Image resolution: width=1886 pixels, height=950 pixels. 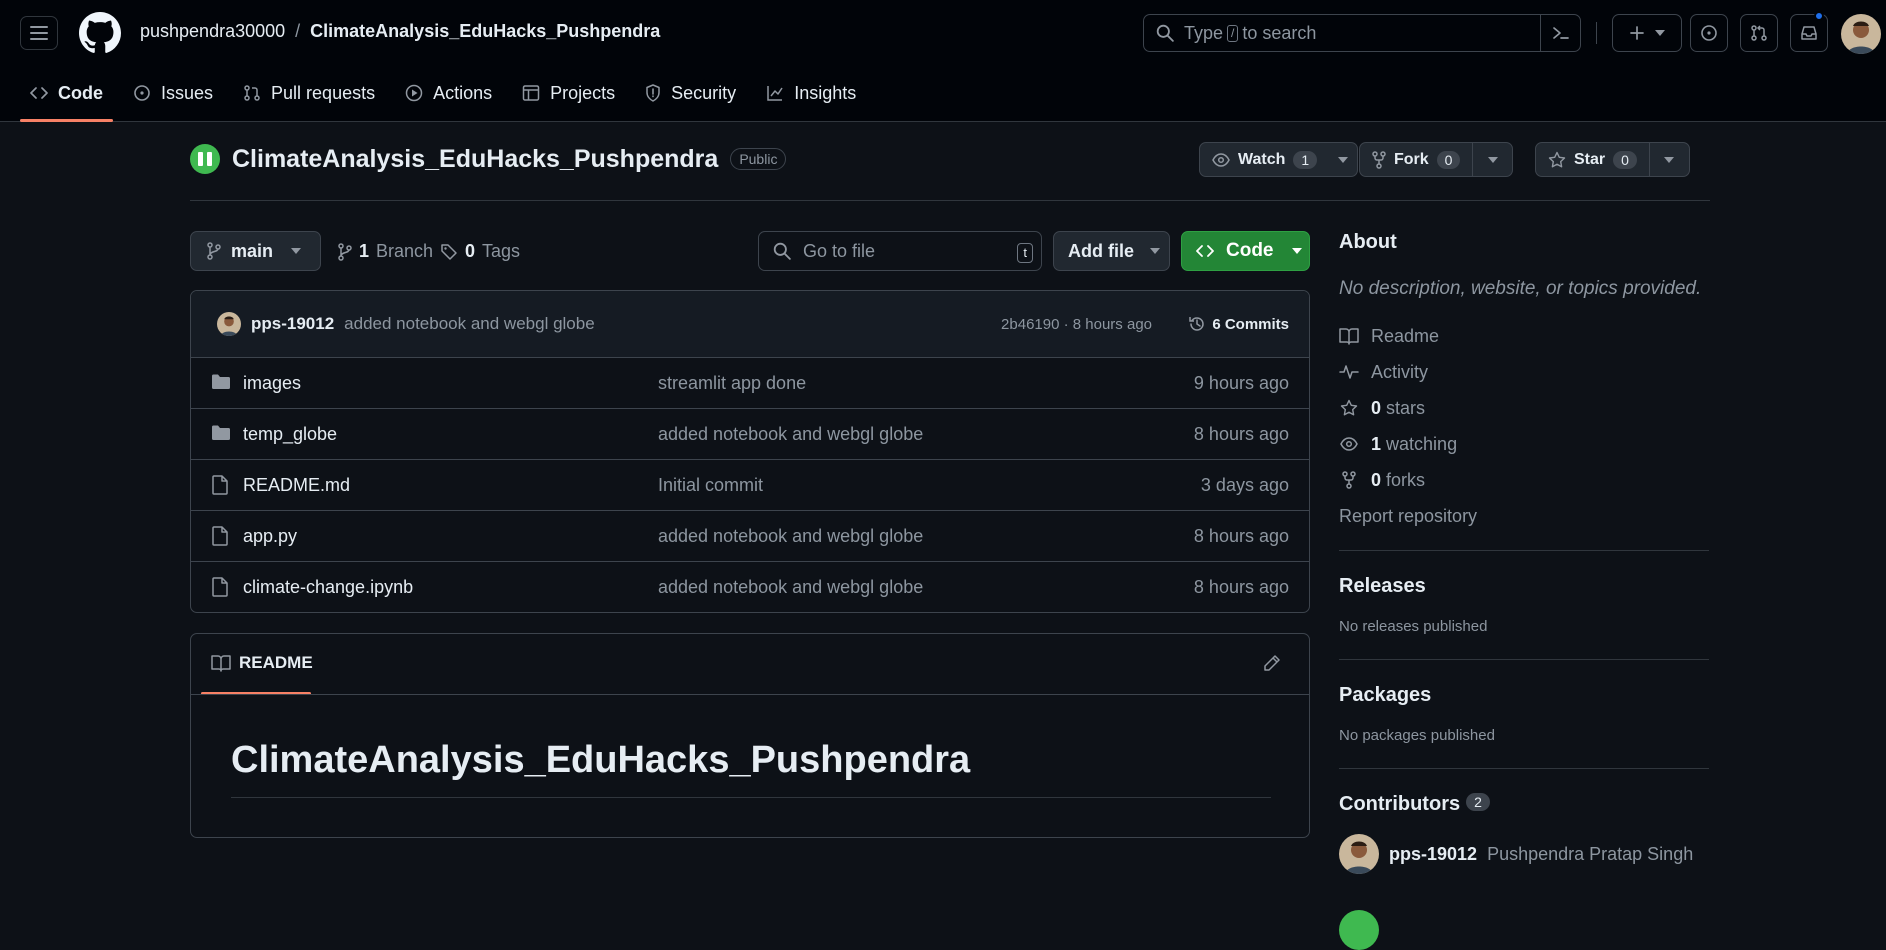 What do you see at coordinates (1524, 444) in the screenshot?
I see `watching-link: 1 watching` at bounding box center [1524, 444].